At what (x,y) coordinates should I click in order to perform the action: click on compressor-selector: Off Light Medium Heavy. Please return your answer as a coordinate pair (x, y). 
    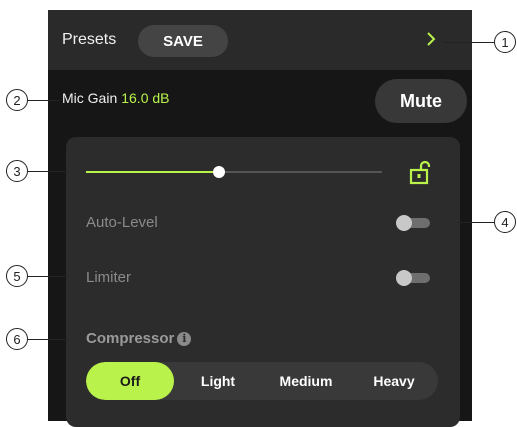
    Looking at the image, I should click on (262, 381).